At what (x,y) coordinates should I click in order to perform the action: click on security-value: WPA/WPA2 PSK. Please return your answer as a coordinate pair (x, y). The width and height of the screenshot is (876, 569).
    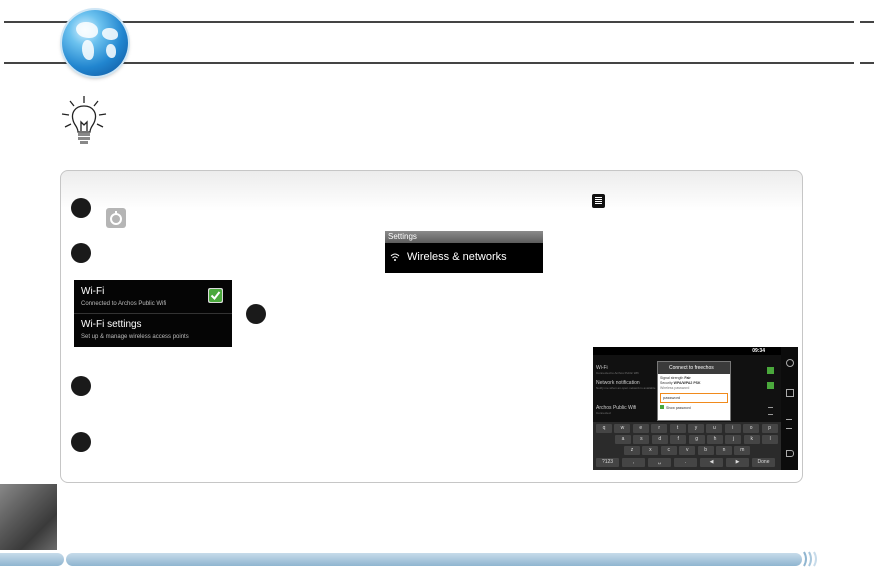
    Looking at the image, I should click on (687, 383).